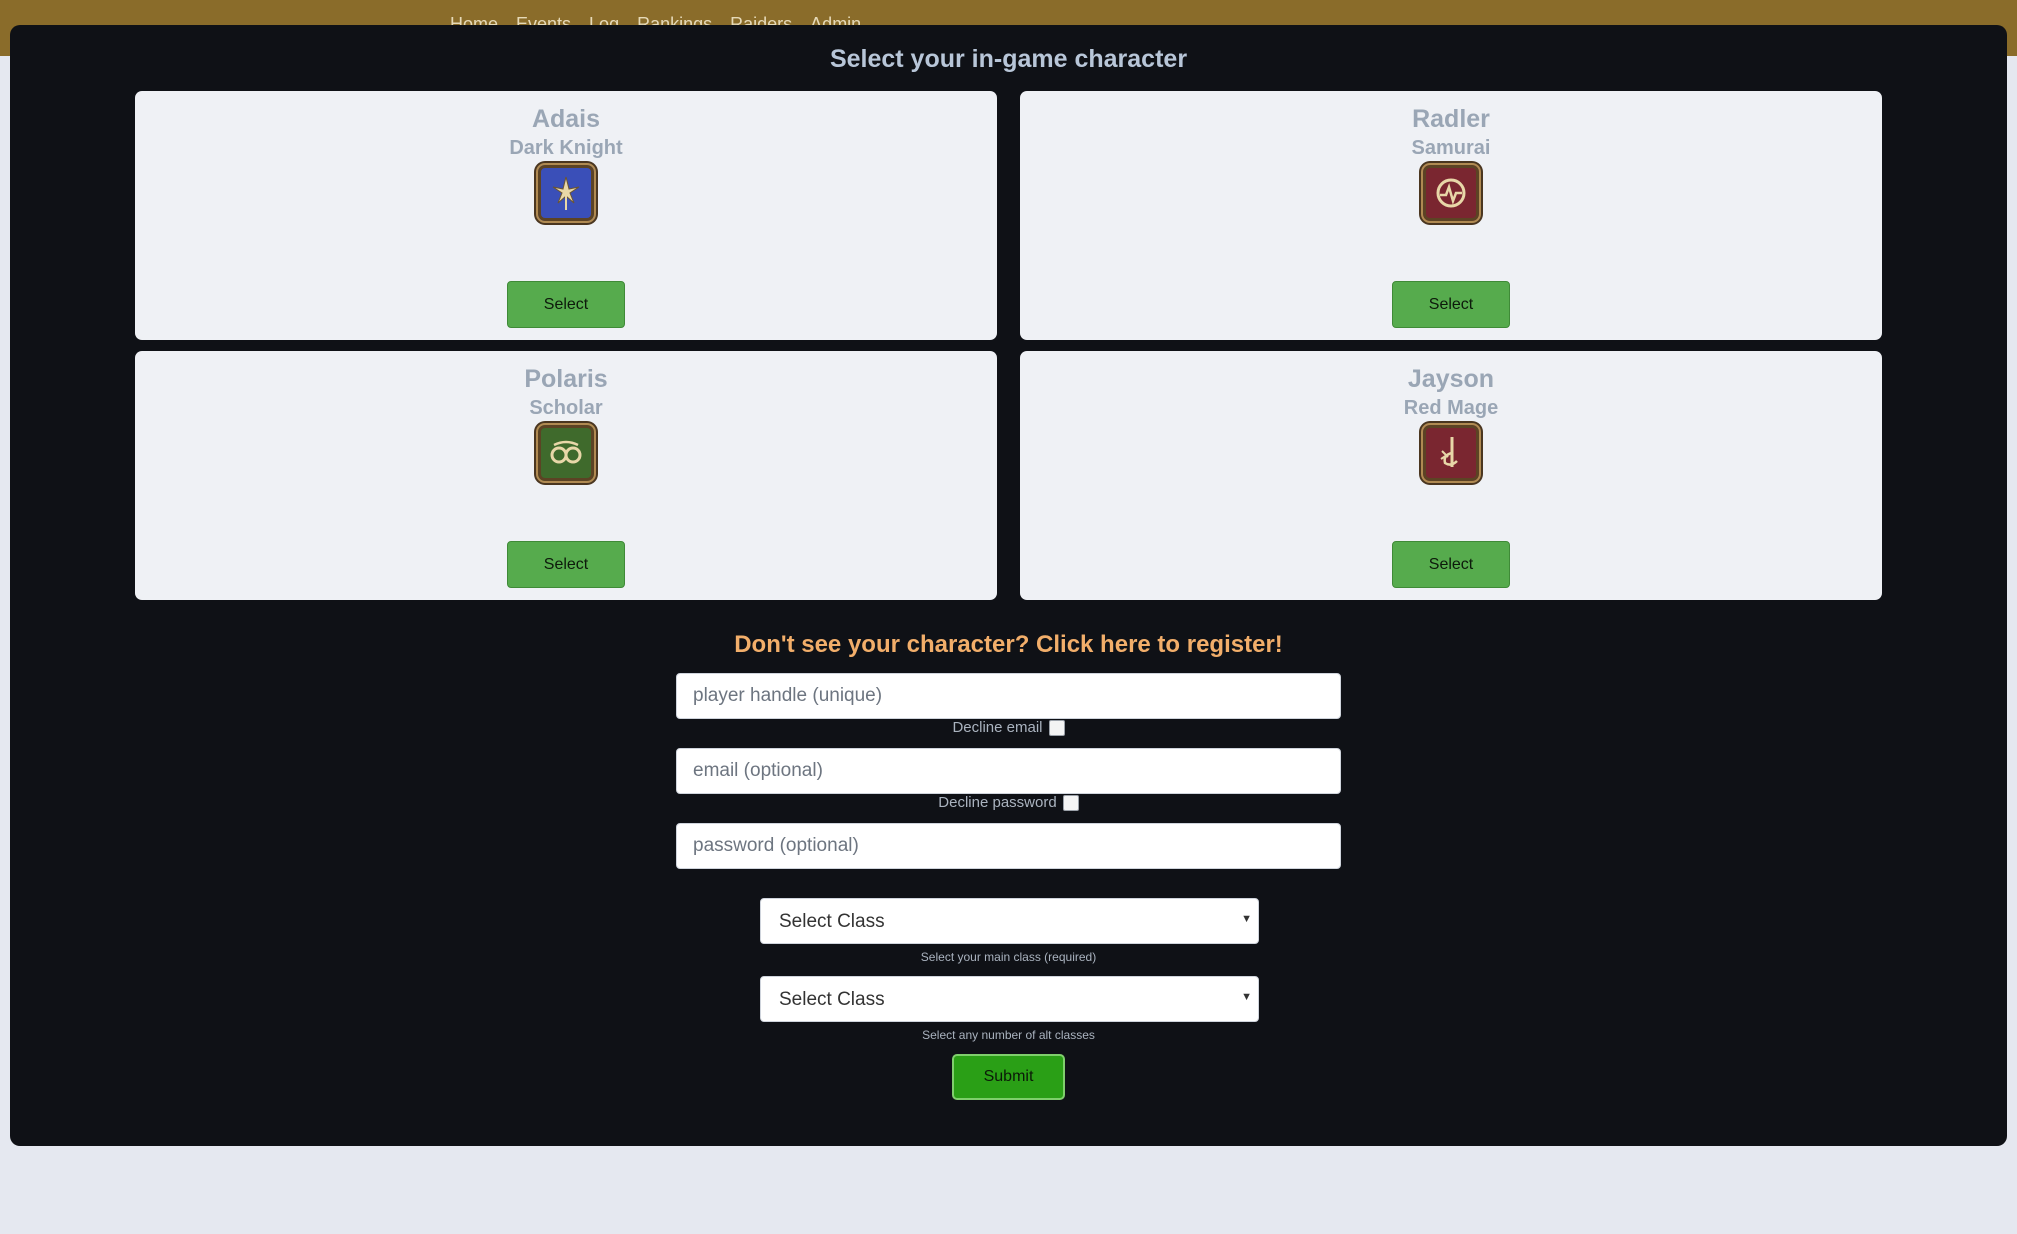  I want to click on alt-class-select: Select Class ▼, so click(1009, 999).